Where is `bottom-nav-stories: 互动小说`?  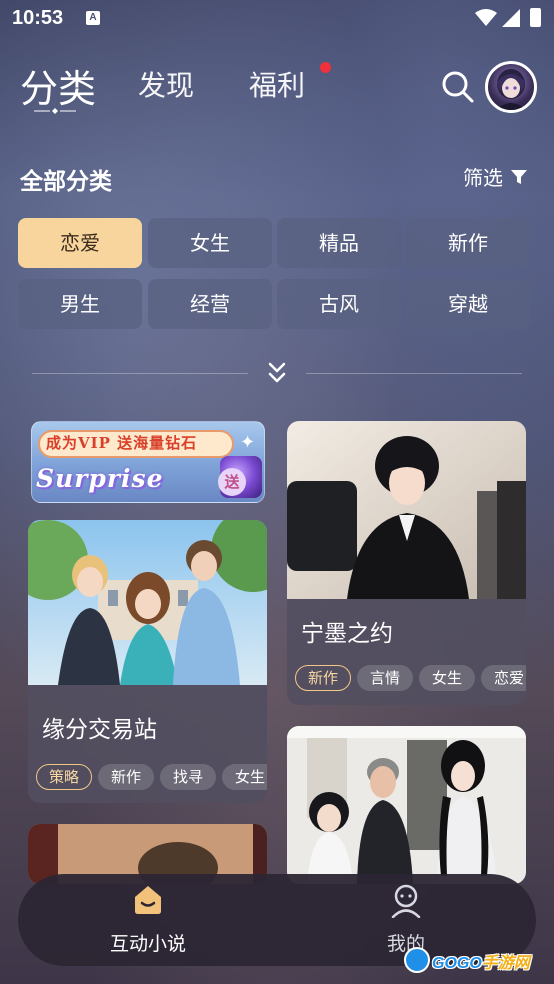
bottom-nav-stories: 互动小说 is located at coordinates (148, 920).